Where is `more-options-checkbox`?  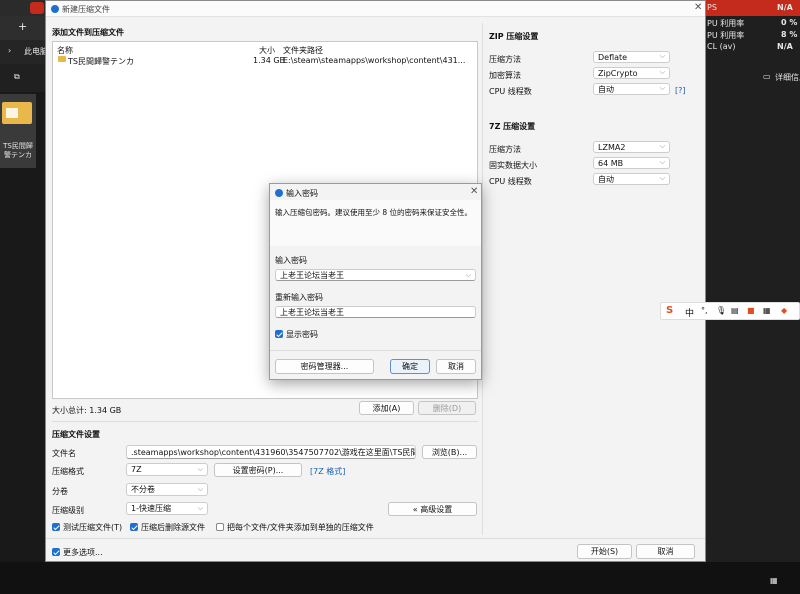 more-options-checkbox is located at coordinates (56, 552).